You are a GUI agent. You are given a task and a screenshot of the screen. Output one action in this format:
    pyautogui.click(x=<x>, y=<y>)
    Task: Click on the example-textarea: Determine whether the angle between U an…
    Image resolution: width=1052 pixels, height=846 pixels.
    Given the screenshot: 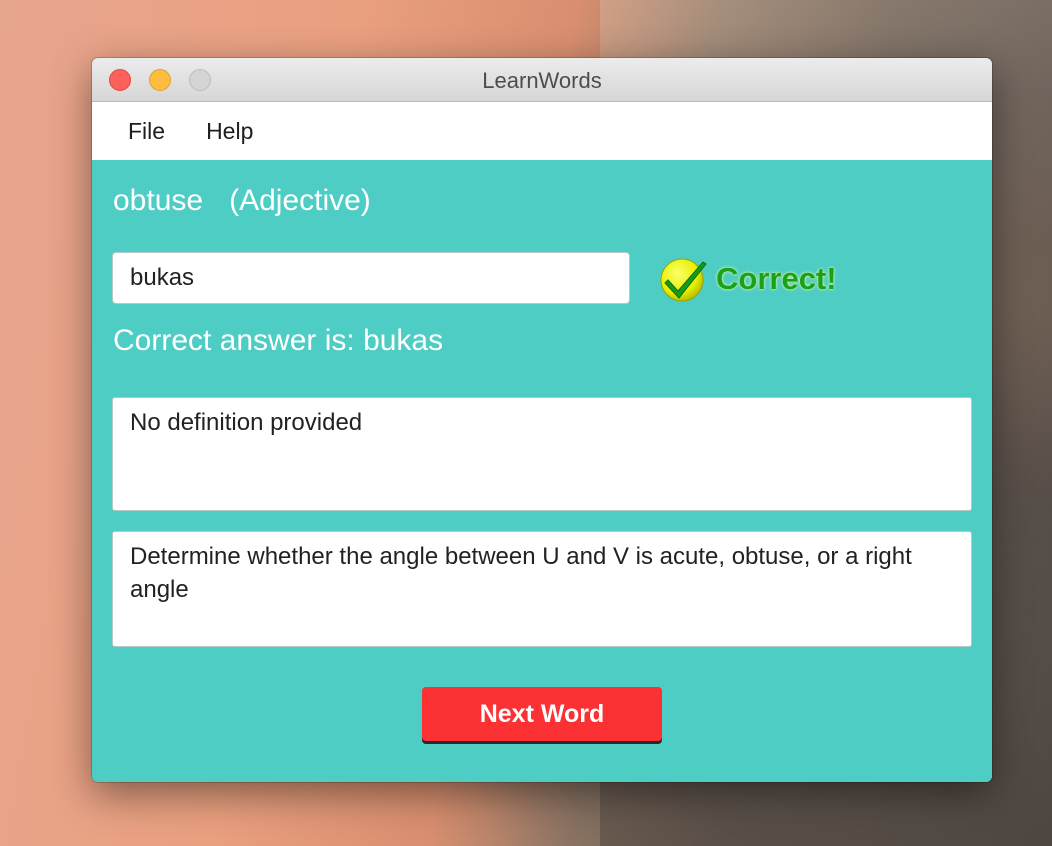 What is the action you would take?
    pyautogui.click(x=542, y=589)
    